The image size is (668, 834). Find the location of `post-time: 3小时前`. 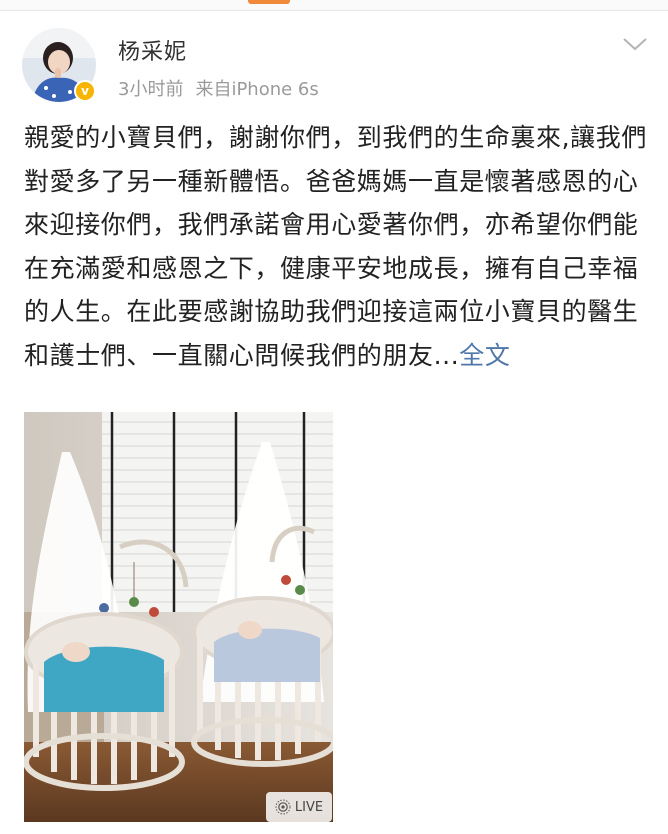

post-time: 3小时前 is located at coordinates (151, 89).